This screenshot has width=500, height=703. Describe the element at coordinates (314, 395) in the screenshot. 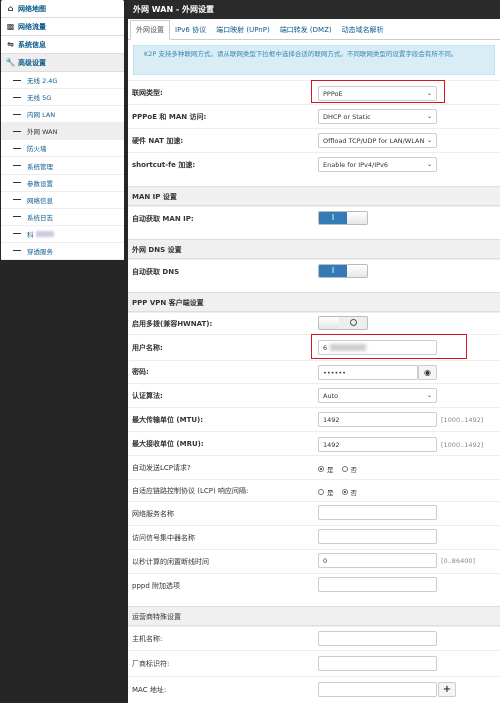

I see `row-auth: 认证算法: Auto ⌄` at that location.